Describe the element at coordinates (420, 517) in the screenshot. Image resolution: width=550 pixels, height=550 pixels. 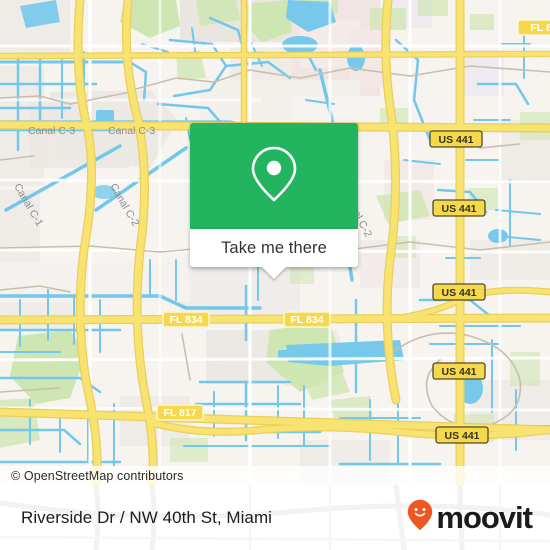
I see `moovit-pin-smile-icon` at that location.